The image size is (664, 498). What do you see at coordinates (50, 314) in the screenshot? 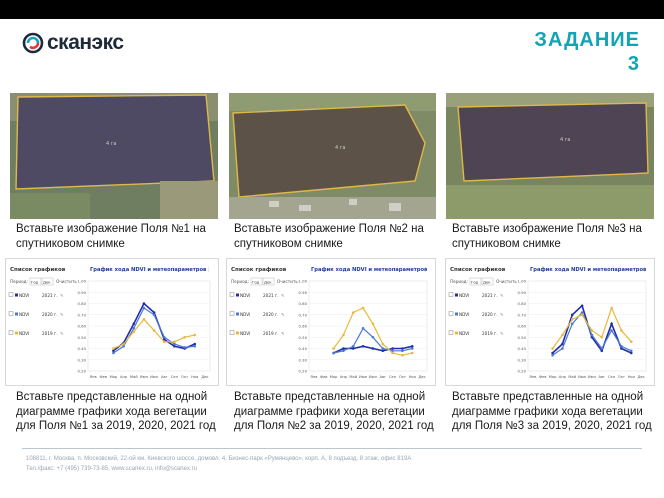
I see `series-year: 2020 г.` at bounding box center [50, 314].